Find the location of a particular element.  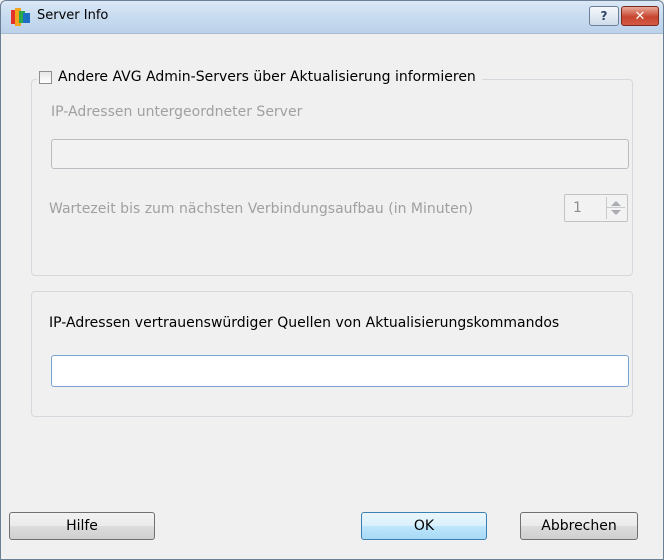

trusted-sources-input is located at coordinates (340, 371).